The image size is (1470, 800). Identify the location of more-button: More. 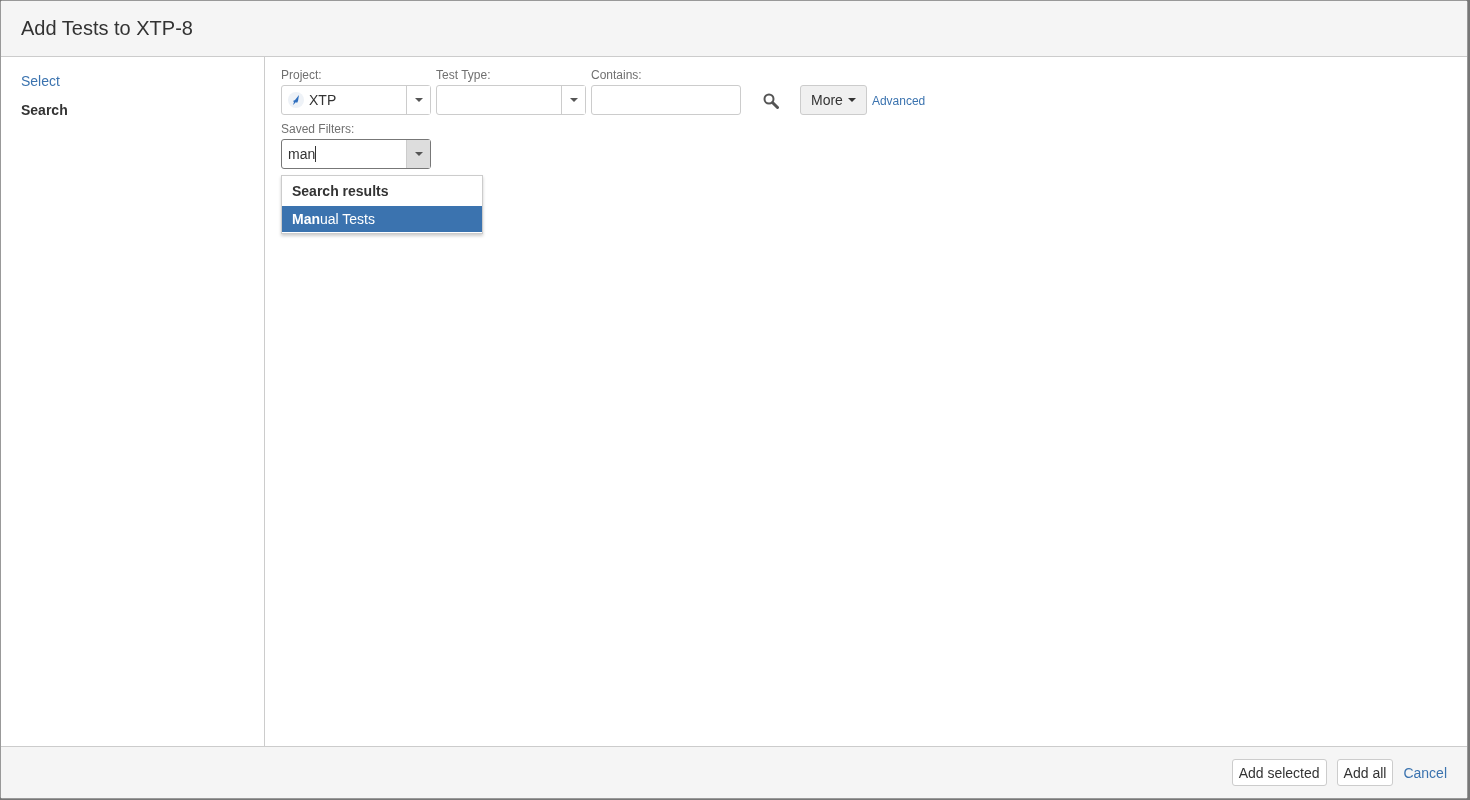
(833, 100).